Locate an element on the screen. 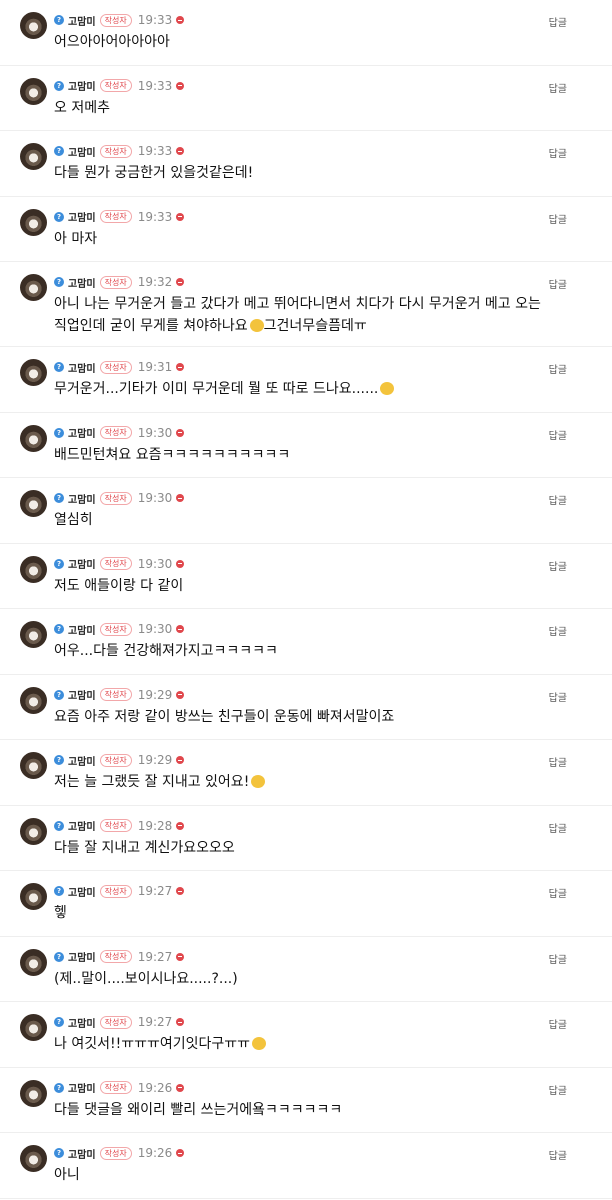 Image resolution: width=612 pixels, height=1200 pixels. comment-item: ? 고맘미 작성자 19:33 답글 오 저메추 is located at coordinates (306, 98).